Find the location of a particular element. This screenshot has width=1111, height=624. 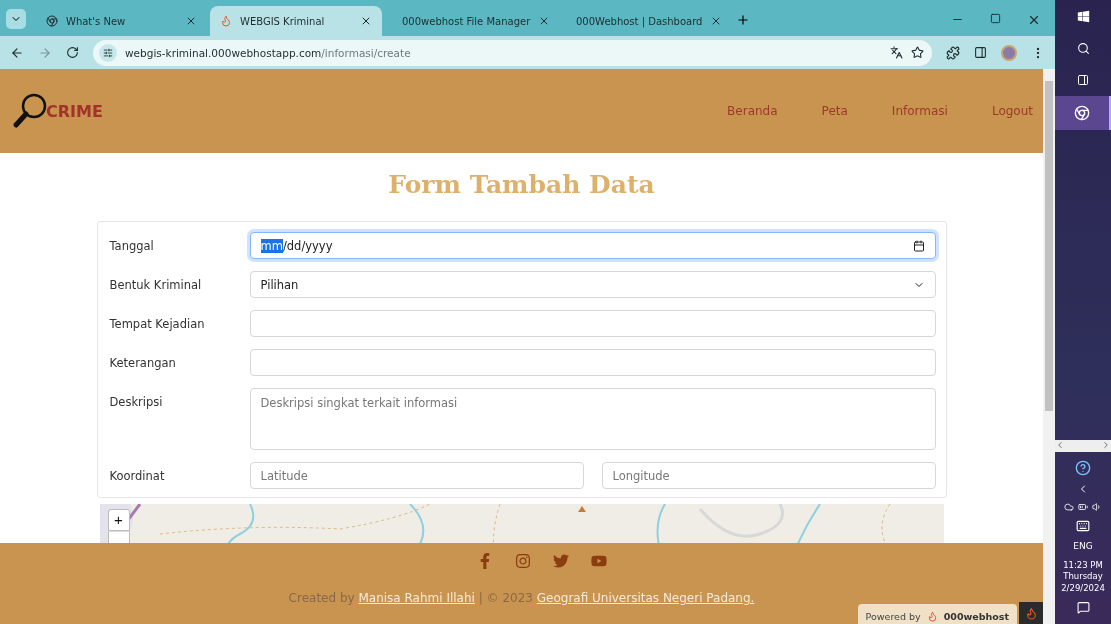

calendar-icon is located at coordinates (918, 245).